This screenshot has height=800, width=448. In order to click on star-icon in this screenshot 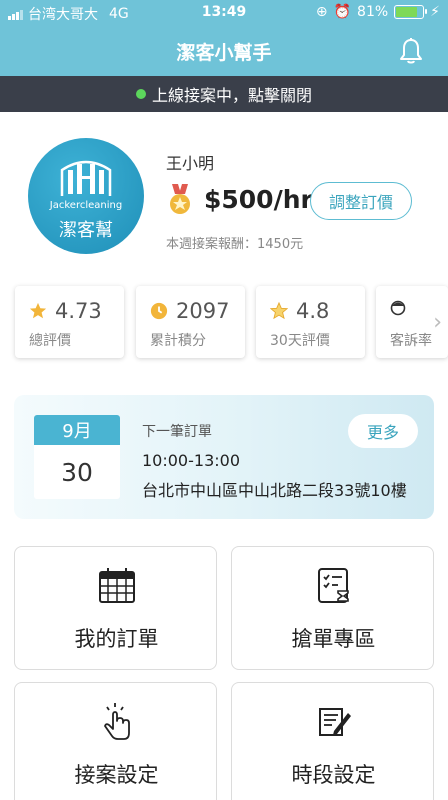, I will do `click(38, 310)`.